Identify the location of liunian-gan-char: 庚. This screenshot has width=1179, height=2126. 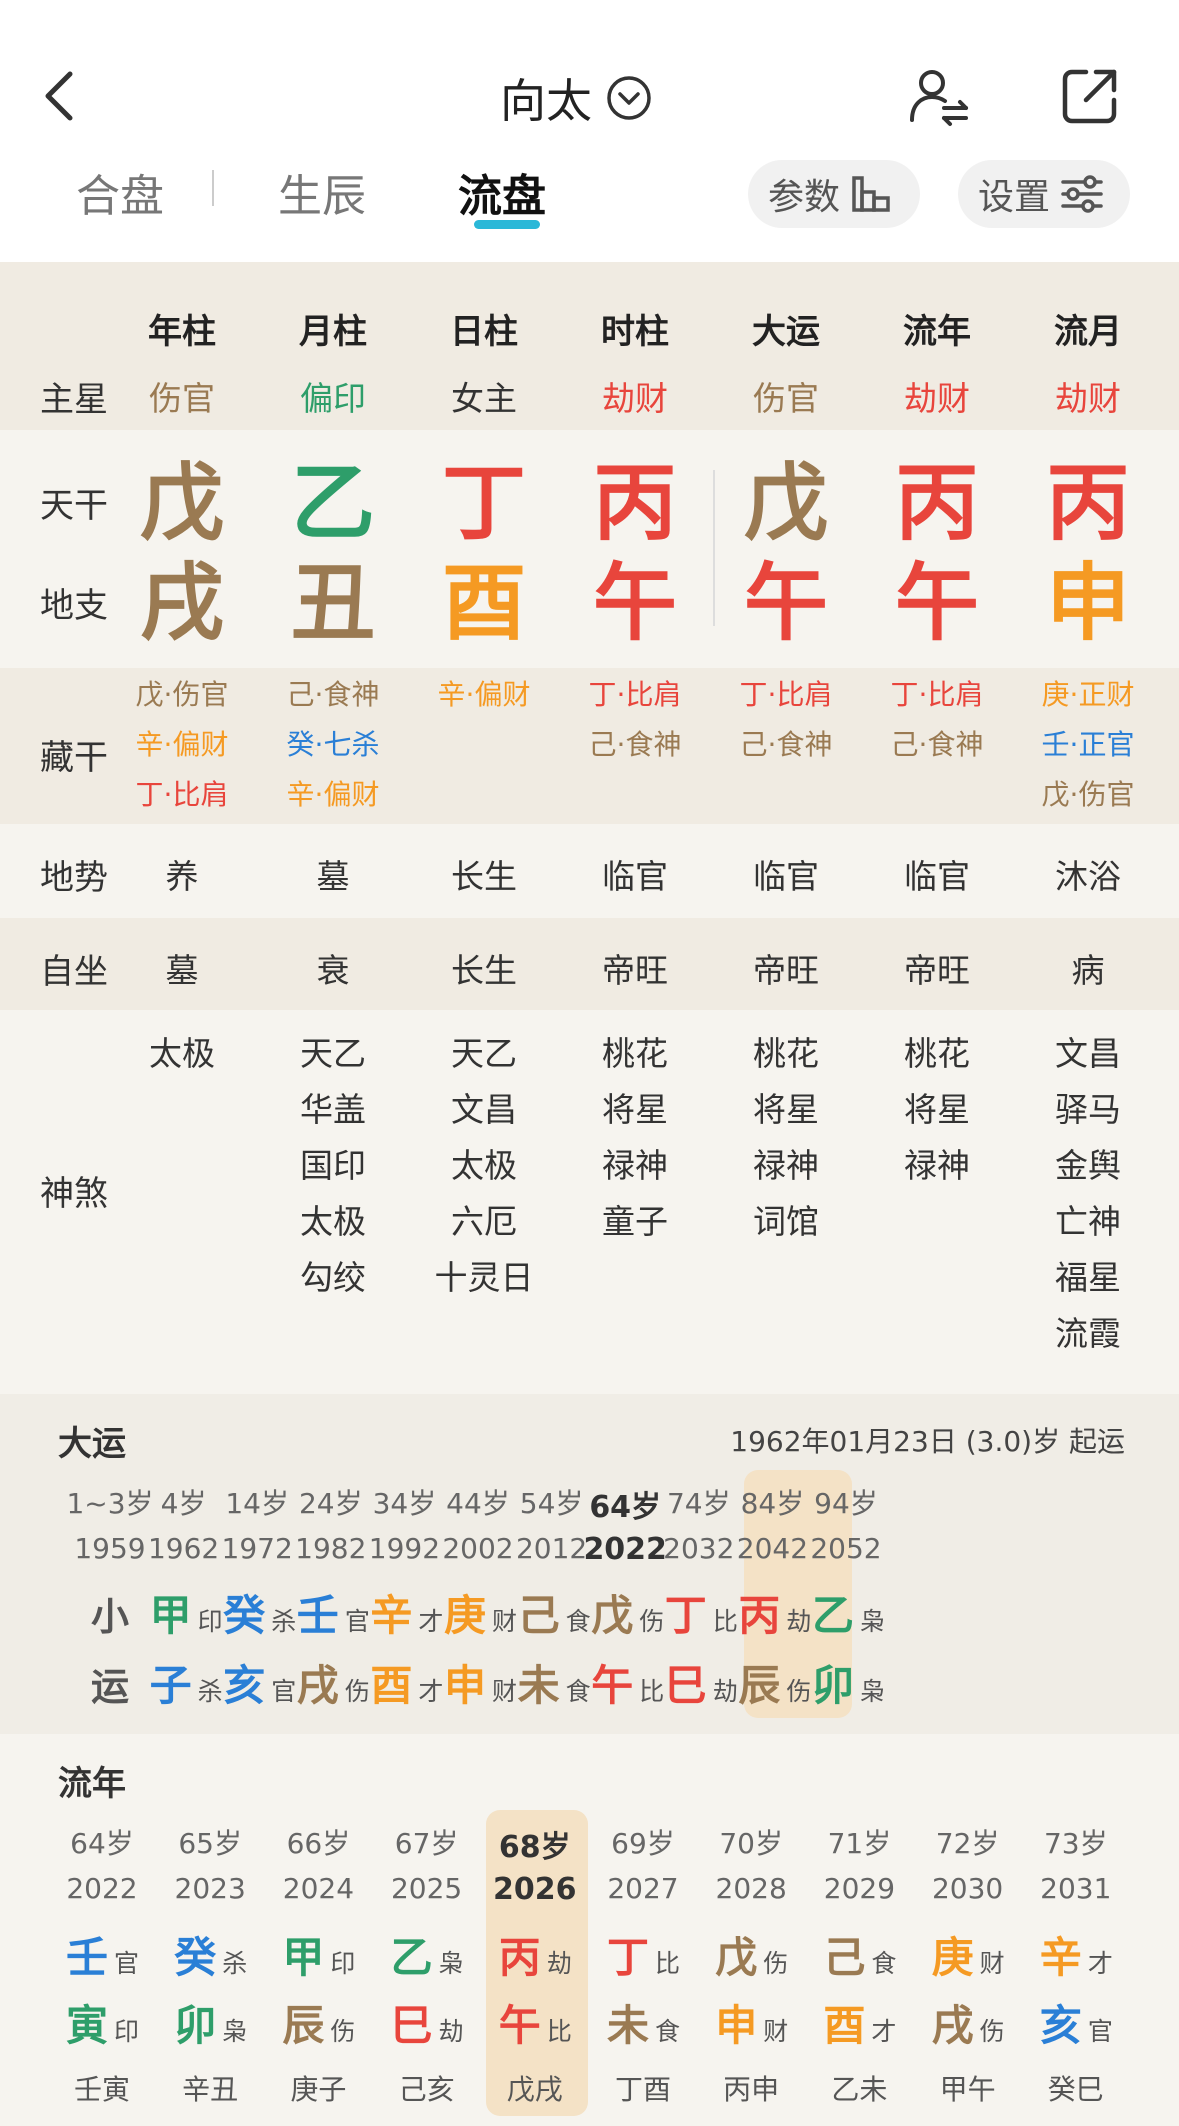
(952, 1957).